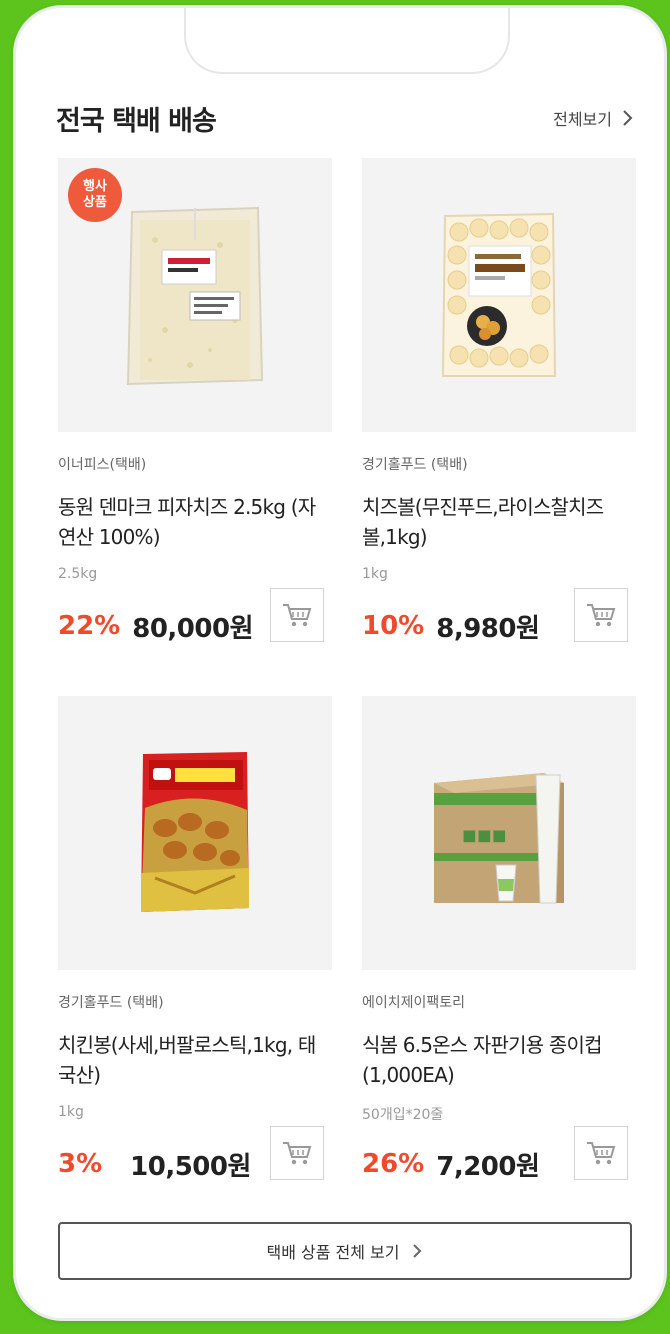 Image resolution: width=670 pixels, height=1334 pixels. I want to click on product-price: 7,200원, so click(488, 1166).